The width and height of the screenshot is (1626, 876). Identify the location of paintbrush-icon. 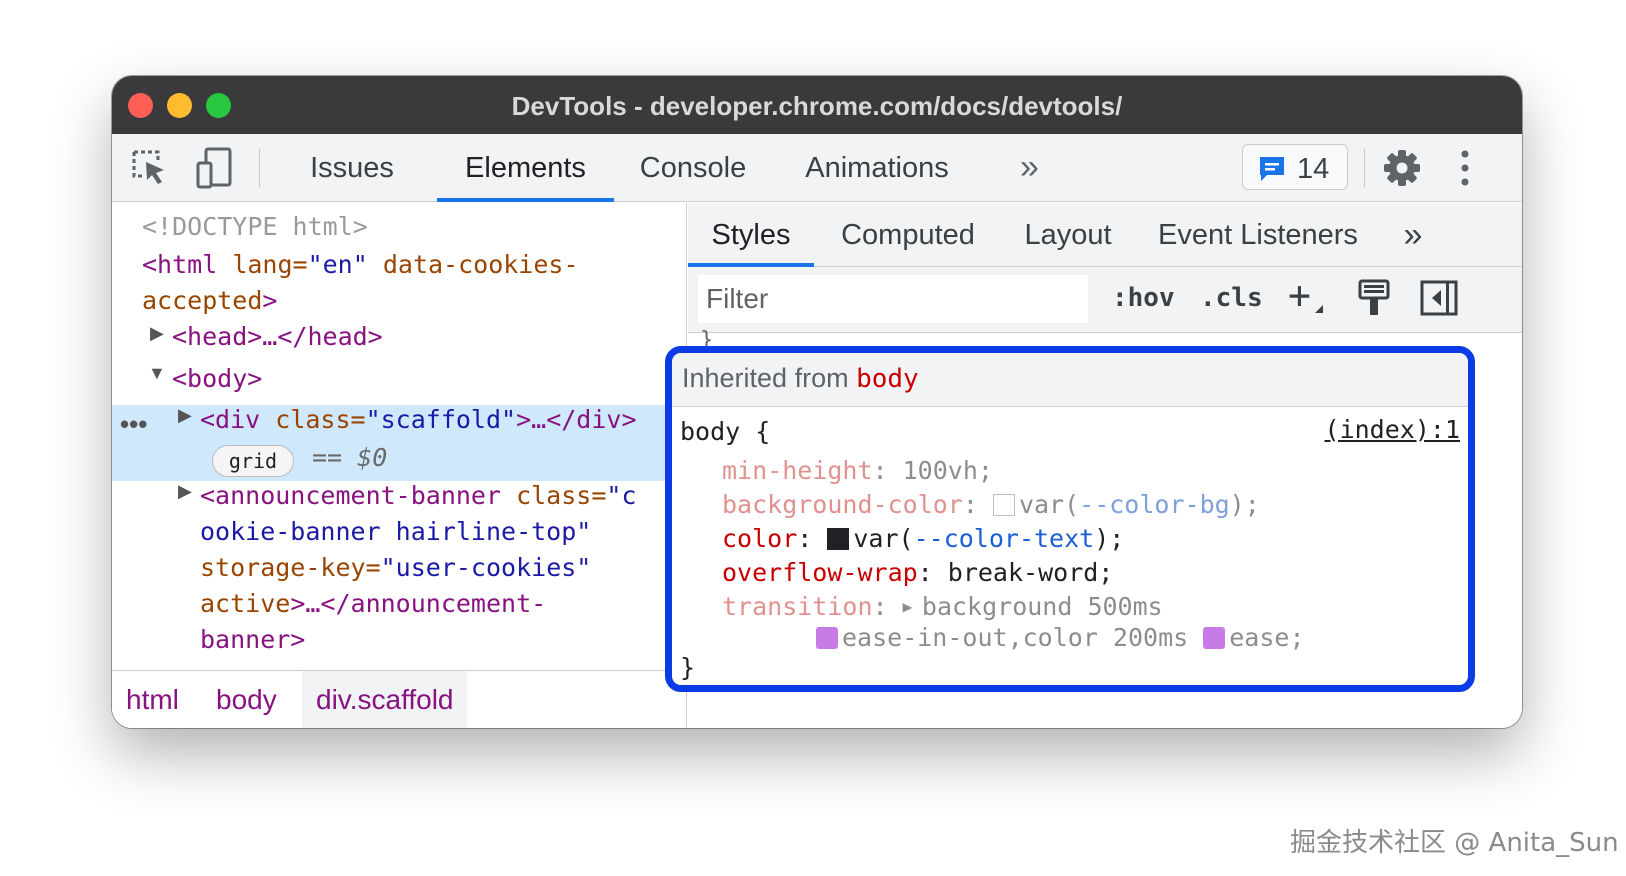
(1374, 300).